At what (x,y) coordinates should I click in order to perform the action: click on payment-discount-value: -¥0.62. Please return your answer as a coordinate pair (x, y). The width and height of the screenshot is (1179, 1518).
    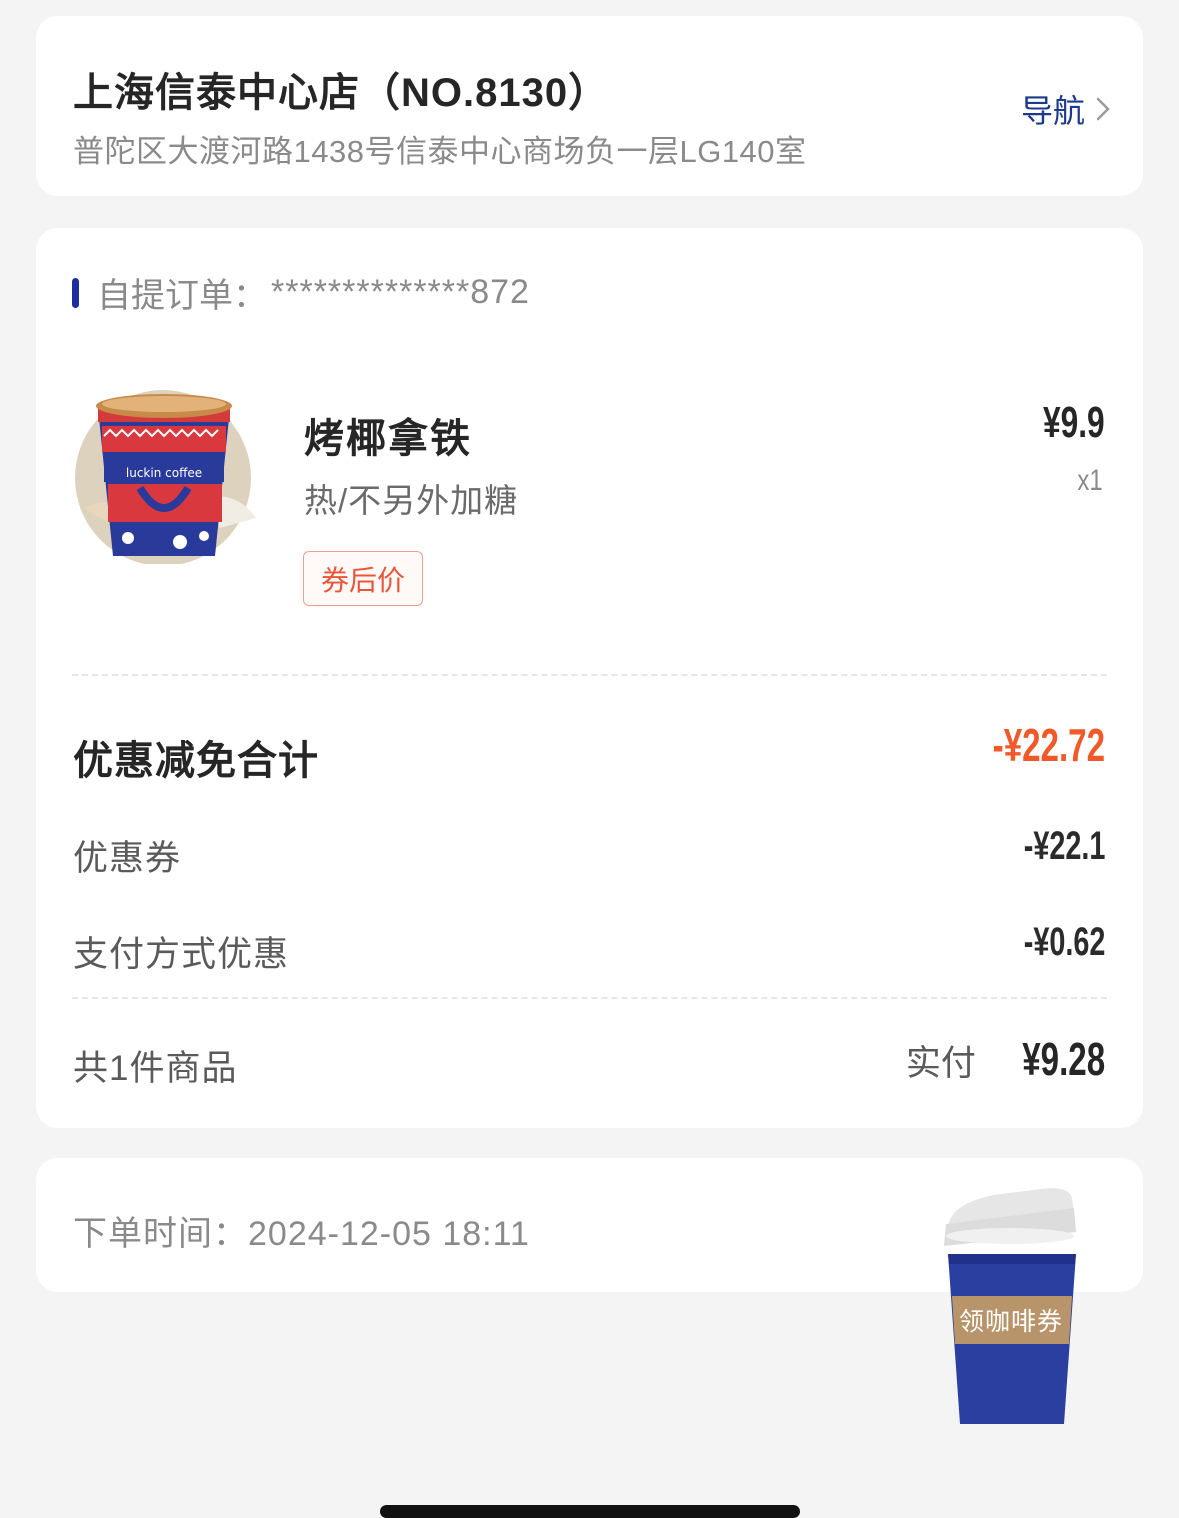
    Looking at the image, I should click on (1064, 942).